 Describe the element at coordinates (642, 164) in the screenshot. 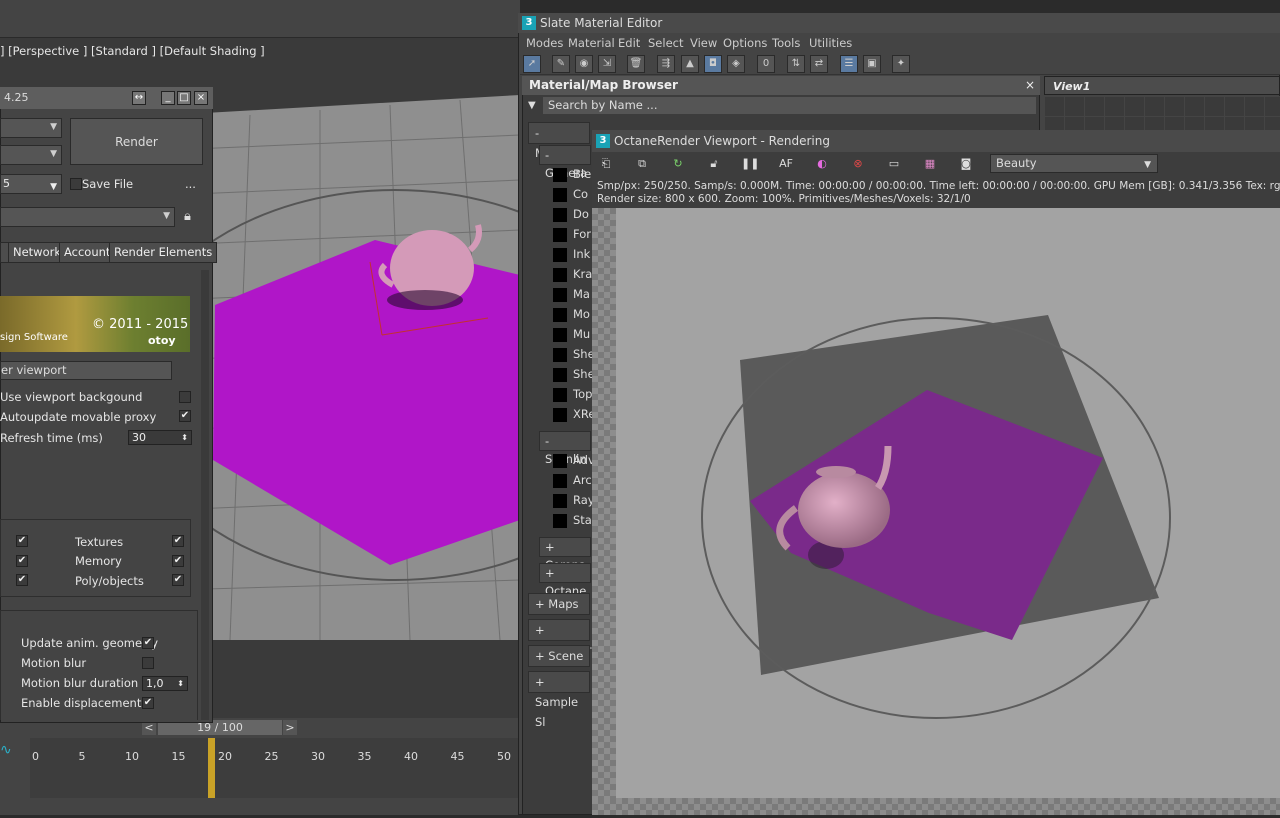

I see `copy-icon: ⧉` at that location.